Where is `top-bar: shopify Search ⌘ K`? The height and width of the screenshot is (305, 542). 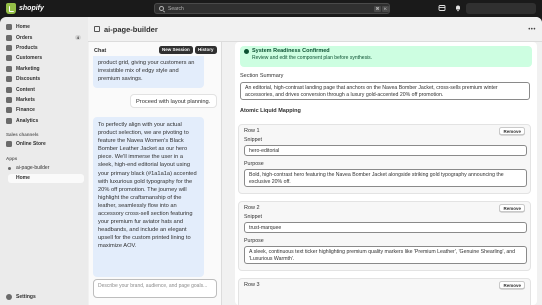 top-bar: shopify Search ⌘ K is located at coordinates (271, 8).